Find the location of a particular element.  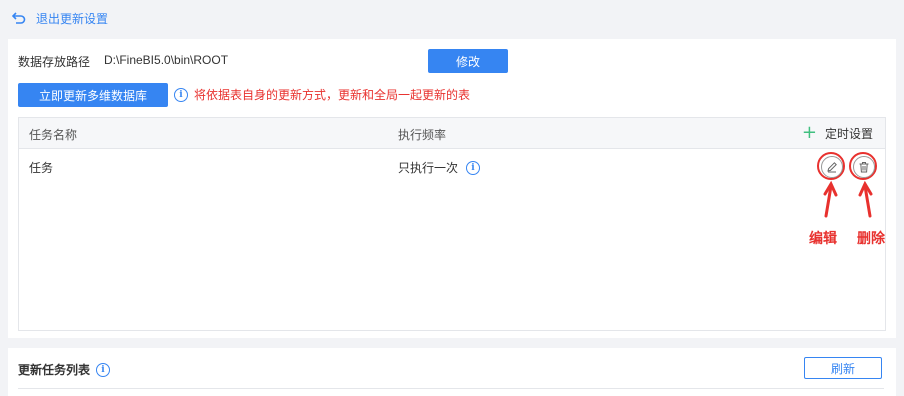

update-task-list-title: 更新任务列表 i is located at coordinates (64, 369).